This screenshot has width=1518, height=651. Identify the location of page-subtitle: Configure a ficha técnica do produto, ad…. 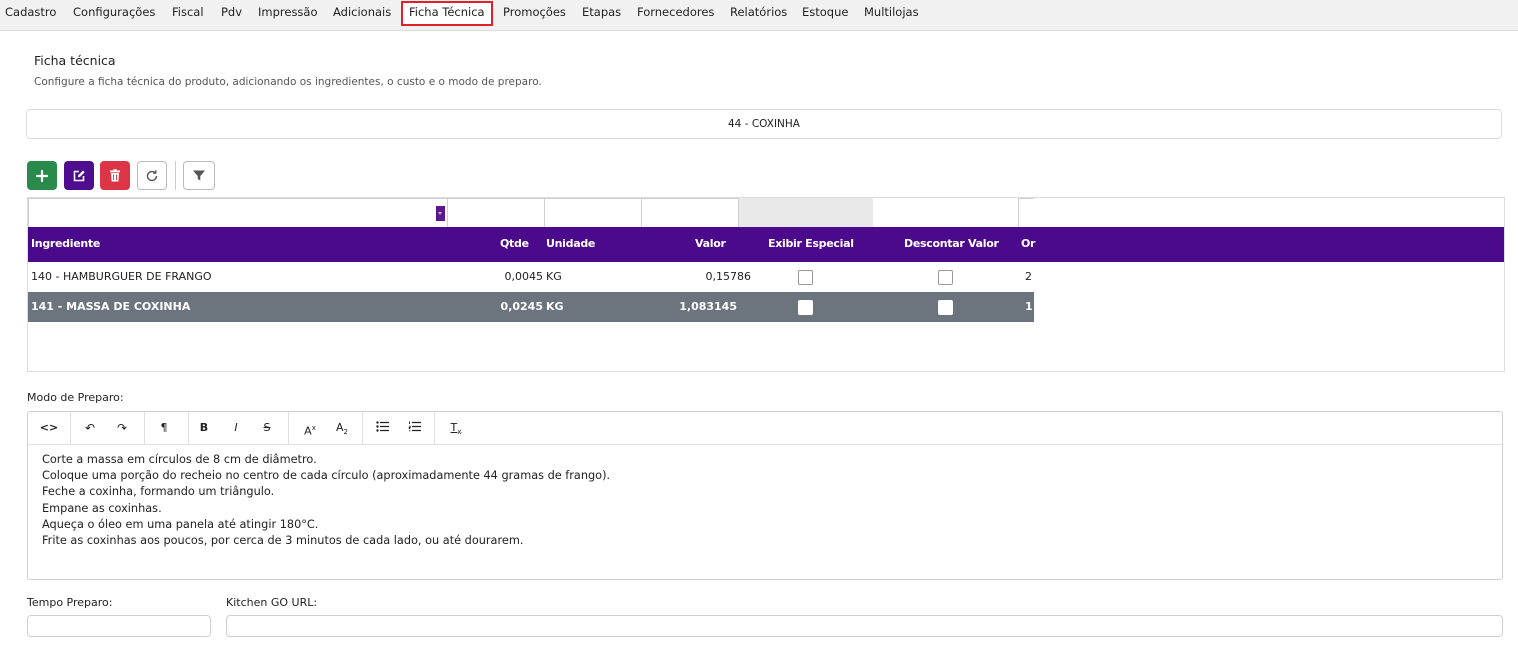
(288, 82).